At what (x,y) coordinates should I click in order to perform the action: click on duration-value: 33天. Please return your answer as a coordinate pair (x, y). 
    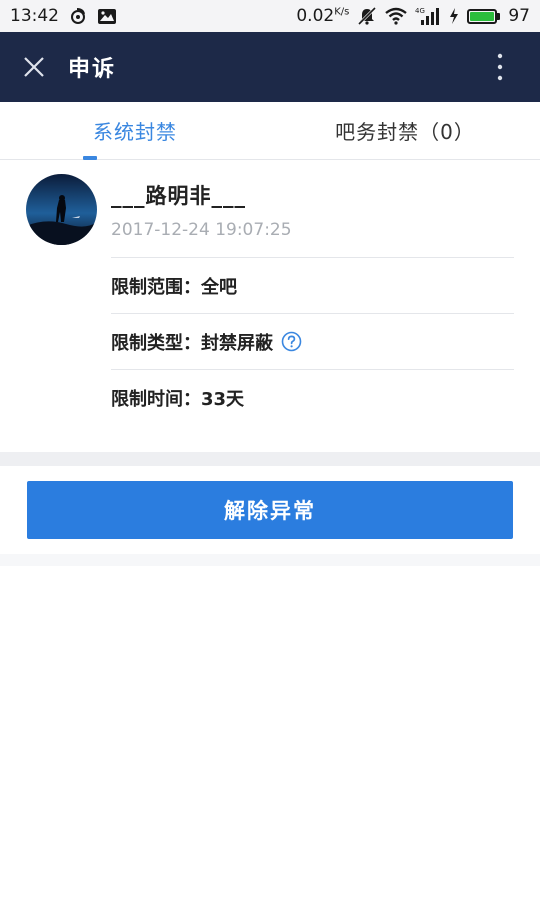
    Looking at the image, I should click on (223, 399).